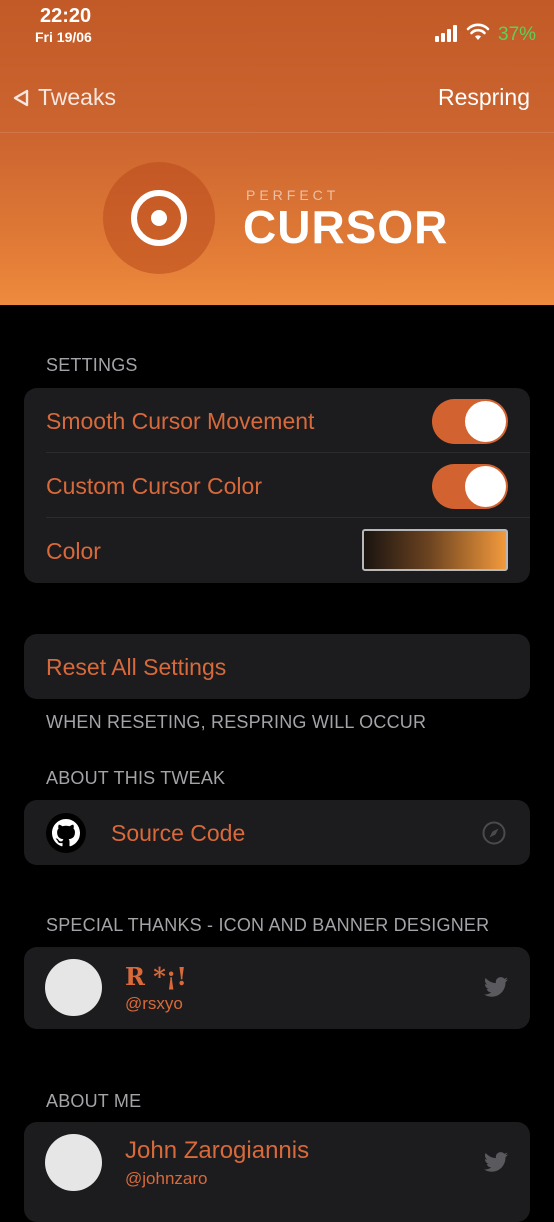 The width and height of the screenshot is (554, 1222). Describe the element at coordinates (478, 31) in the screenshot. I see `wifi-icon` at that location.